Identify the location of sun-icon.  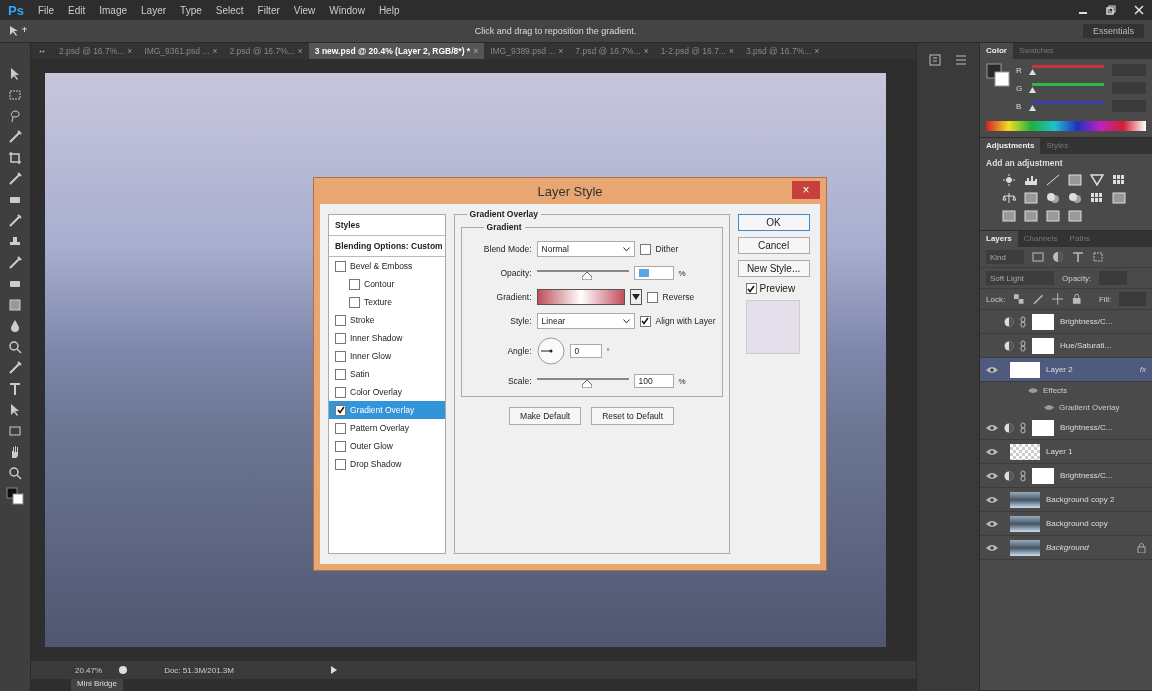
(1009, 180).